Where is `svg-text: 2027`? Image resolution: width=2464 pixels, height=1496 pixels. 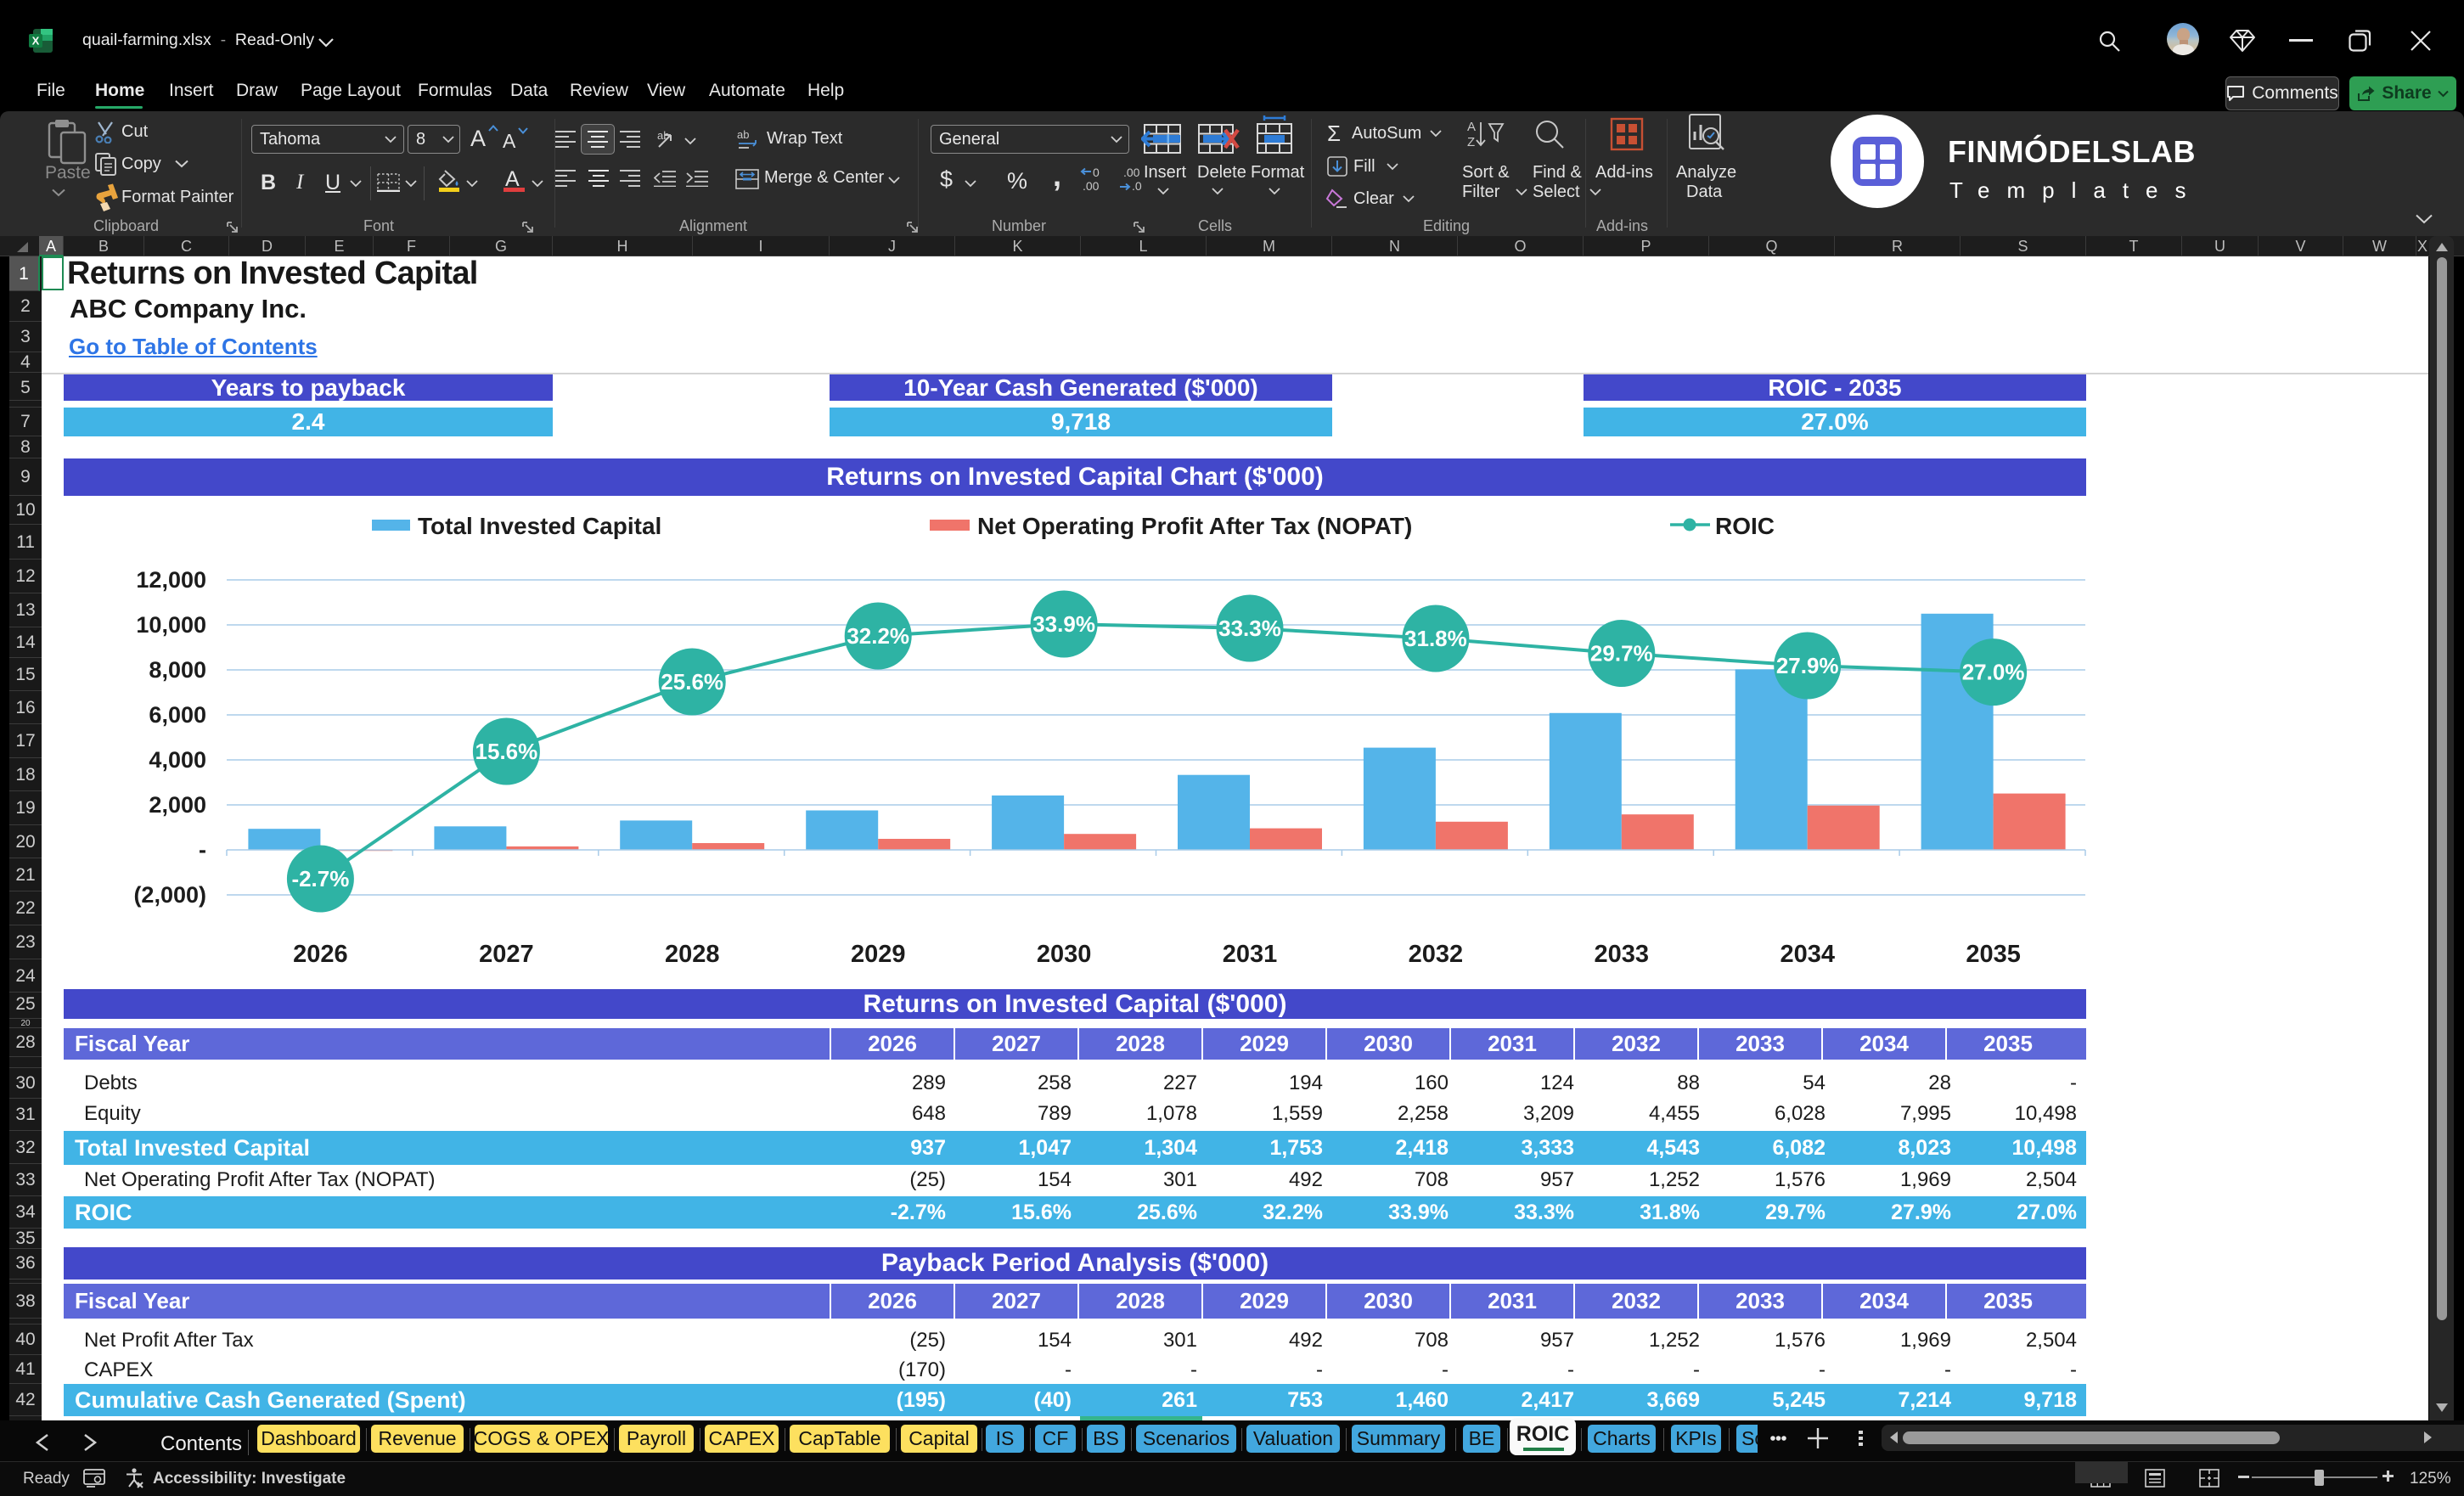 svg-text: 2027 is located at coordinates (506, 954).